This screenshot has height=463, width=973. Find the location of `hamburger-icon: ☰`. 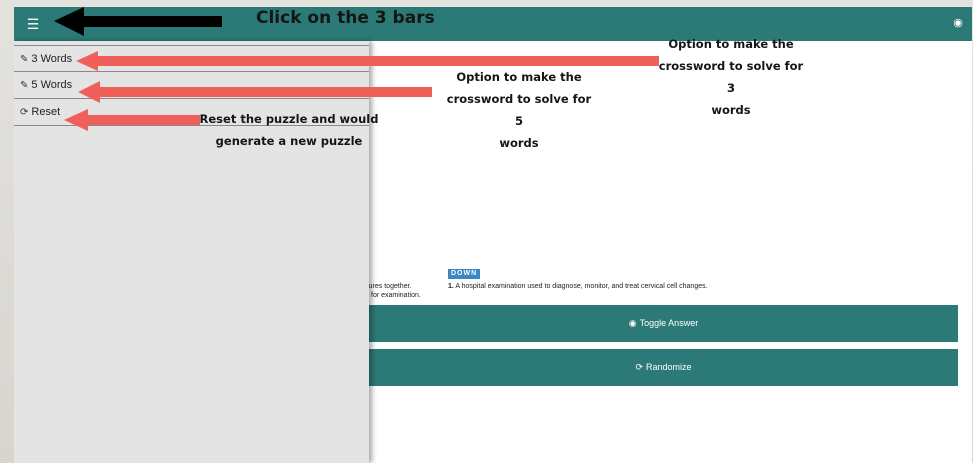

hamburger-icon: ☰ is located at coordinates (33, 24).